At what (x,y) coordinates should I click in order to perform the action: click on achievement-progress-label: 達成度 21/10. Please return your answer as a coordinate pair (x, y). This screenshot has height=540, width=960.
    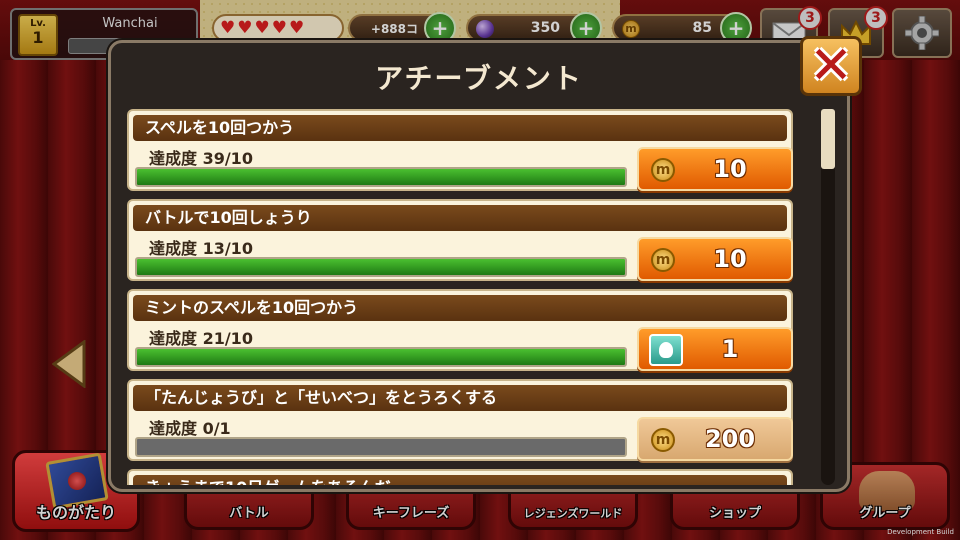
    Looking at the image, I should click on (201, 338).